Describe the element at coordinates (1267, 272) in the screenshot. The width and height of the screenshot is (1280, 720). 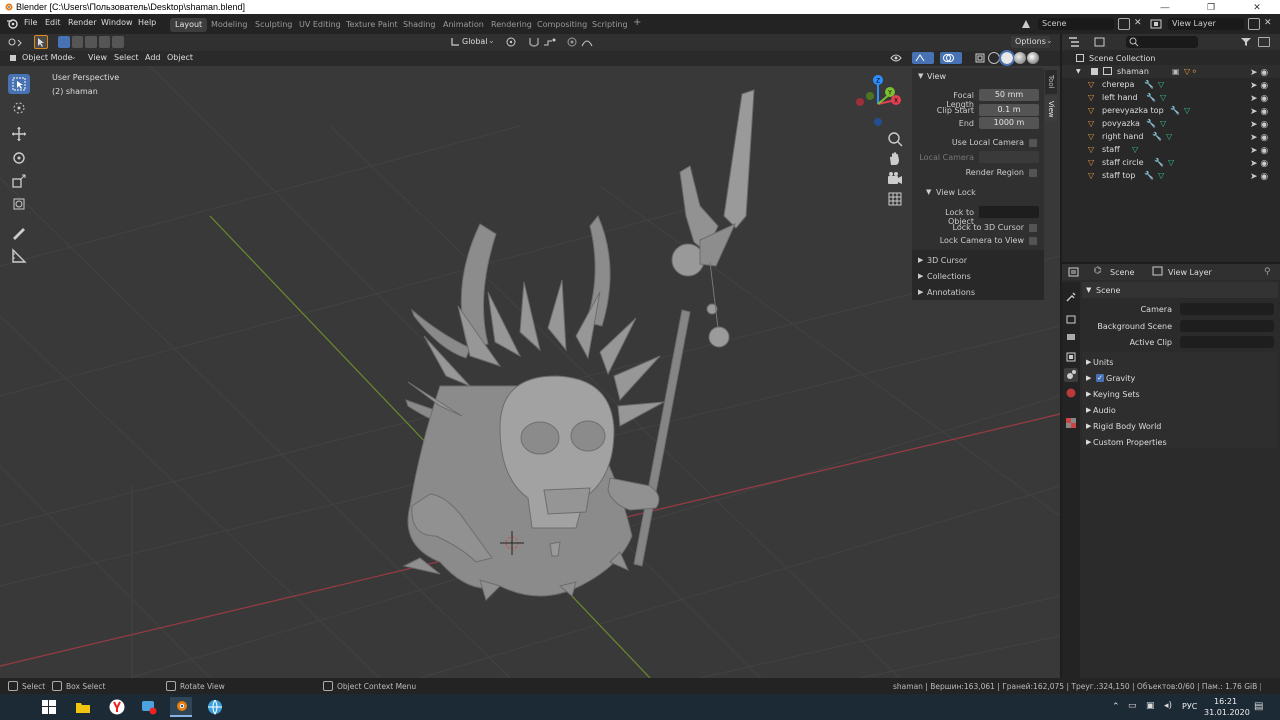
I see `pin-icon: ⚲` at that location.